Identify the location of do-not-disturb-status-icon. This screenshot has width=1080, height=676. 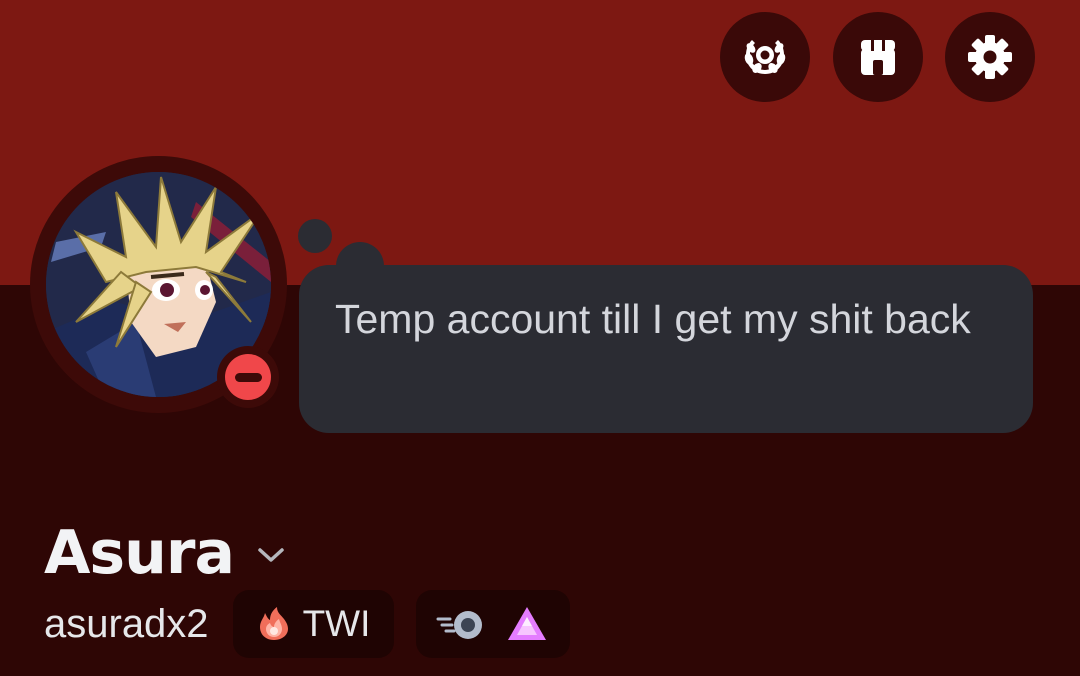
(248, 377).